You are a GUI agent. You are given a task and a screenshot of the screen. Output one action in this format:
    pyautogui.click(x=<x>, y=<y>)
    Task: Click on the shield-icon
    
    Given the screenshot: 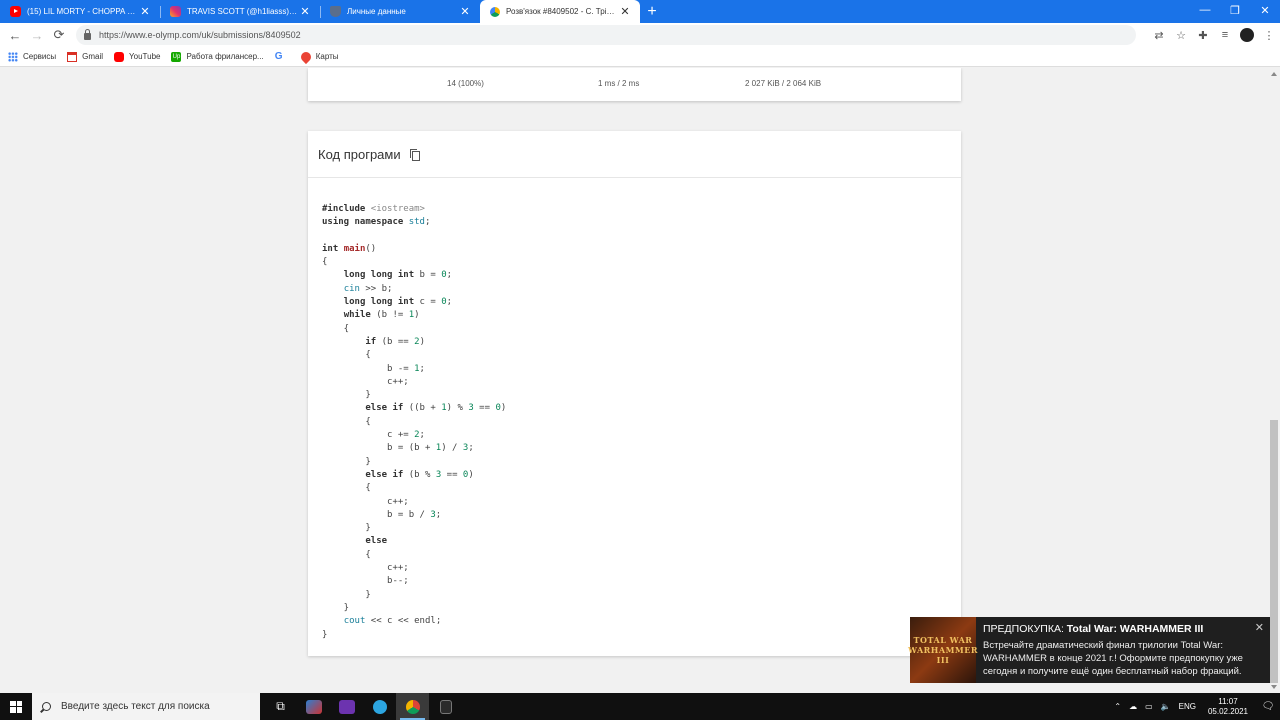 What is the action you would take?
    pyautogui.click(x=335, y=11)
    